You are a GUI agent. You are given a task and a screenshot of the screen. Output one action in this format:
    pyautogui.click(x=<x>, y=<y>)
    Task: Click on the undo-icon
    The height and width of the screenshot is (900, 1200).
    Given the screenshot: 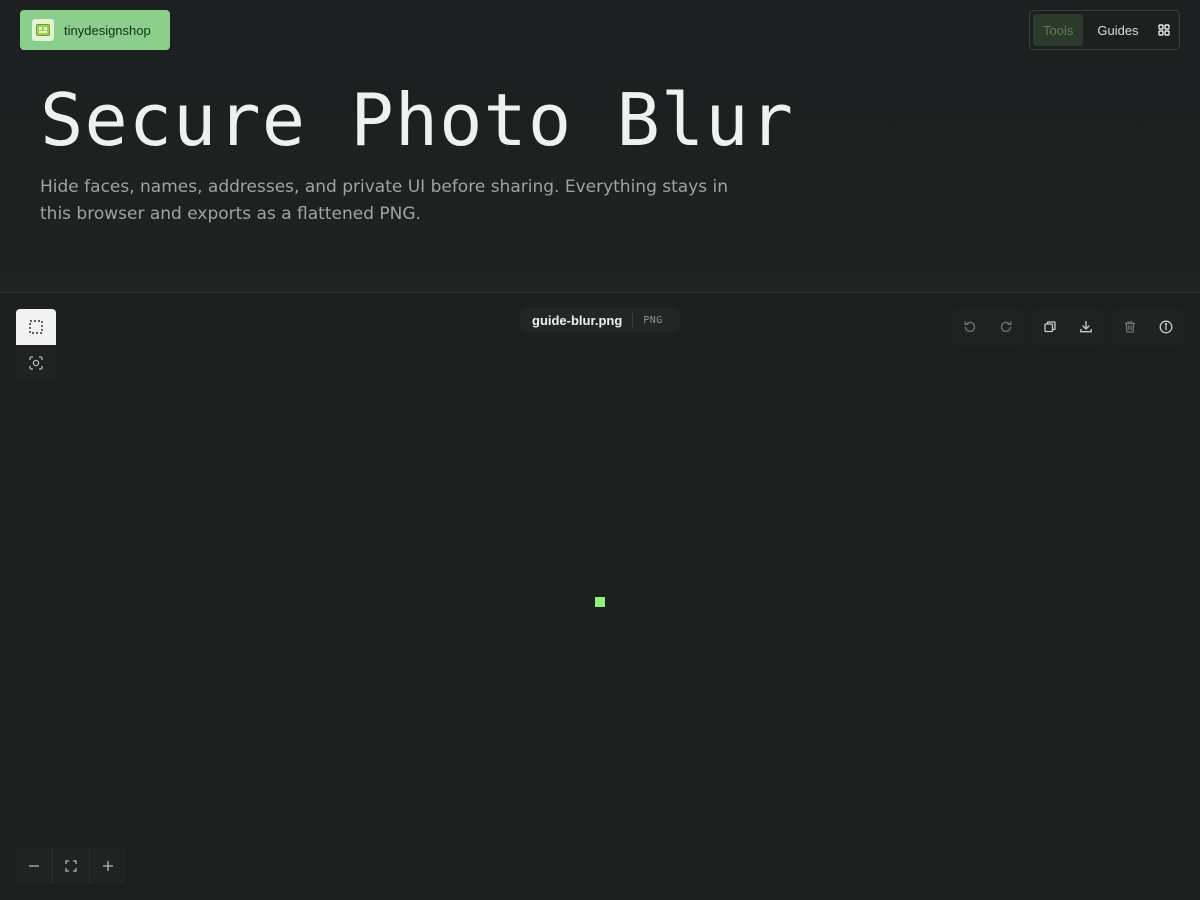 What is the action you would take?
    pyautogui.click(x=970, y=327)
    